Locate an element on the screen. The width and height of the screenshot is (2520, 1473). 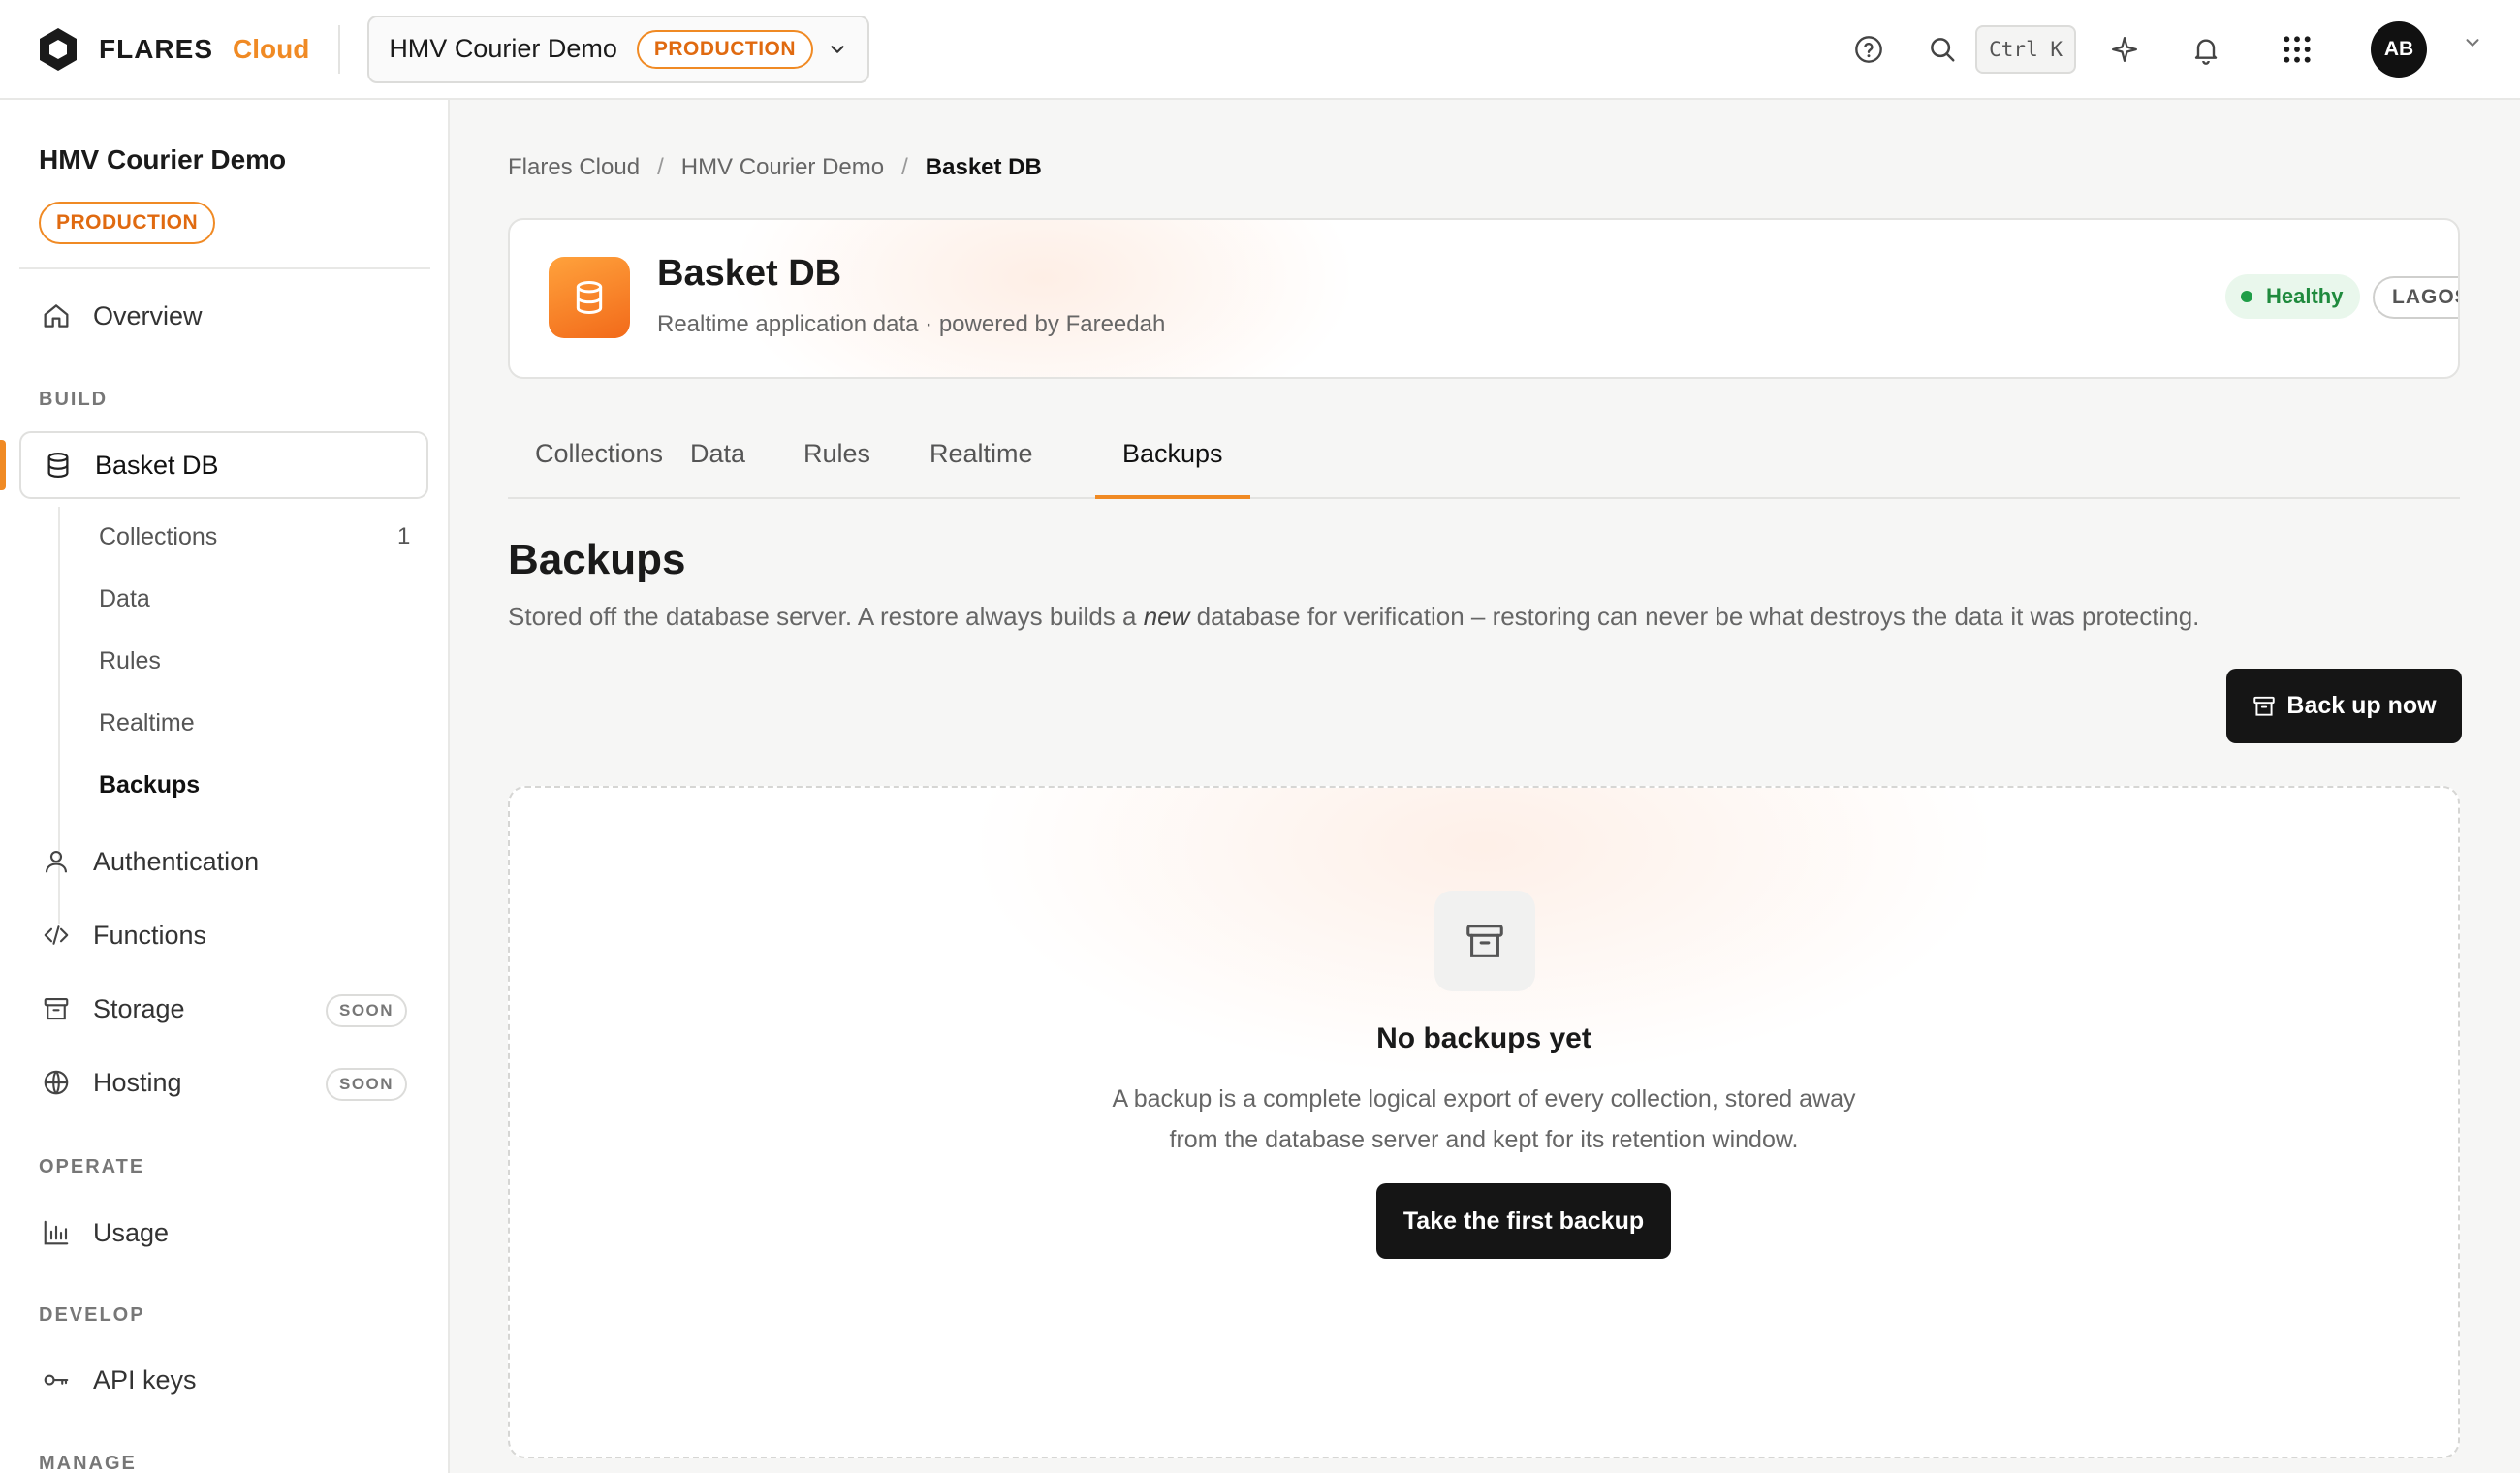
help-icon is located at coordinates (1869, 49).